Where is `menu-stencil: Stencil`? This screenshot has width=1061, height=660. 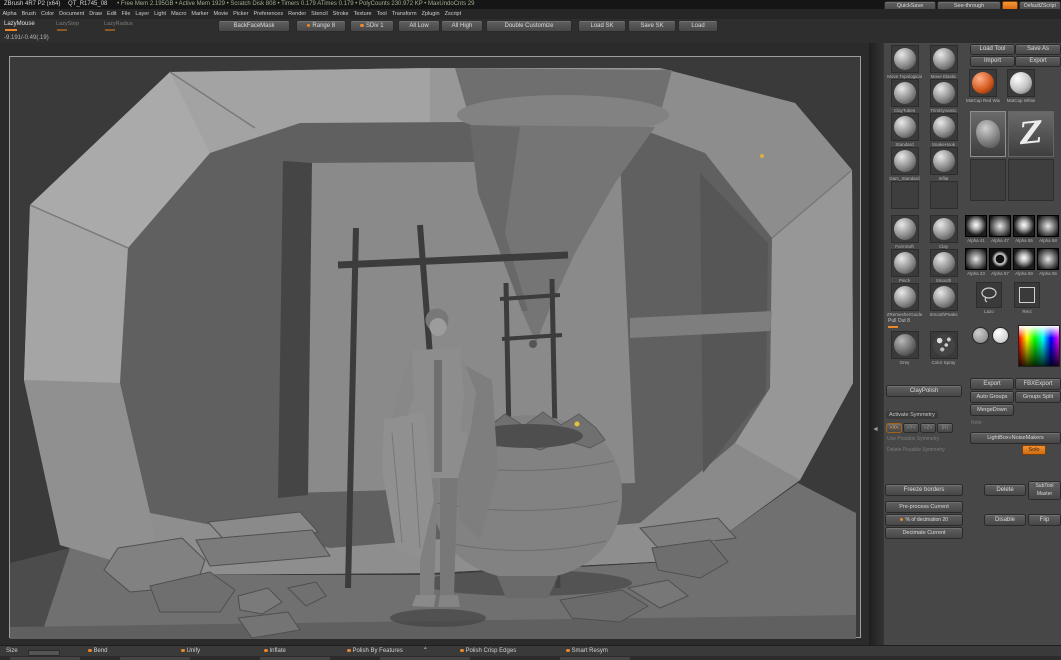 menu-stencil: Stencil is located at coordinates (320, 14).